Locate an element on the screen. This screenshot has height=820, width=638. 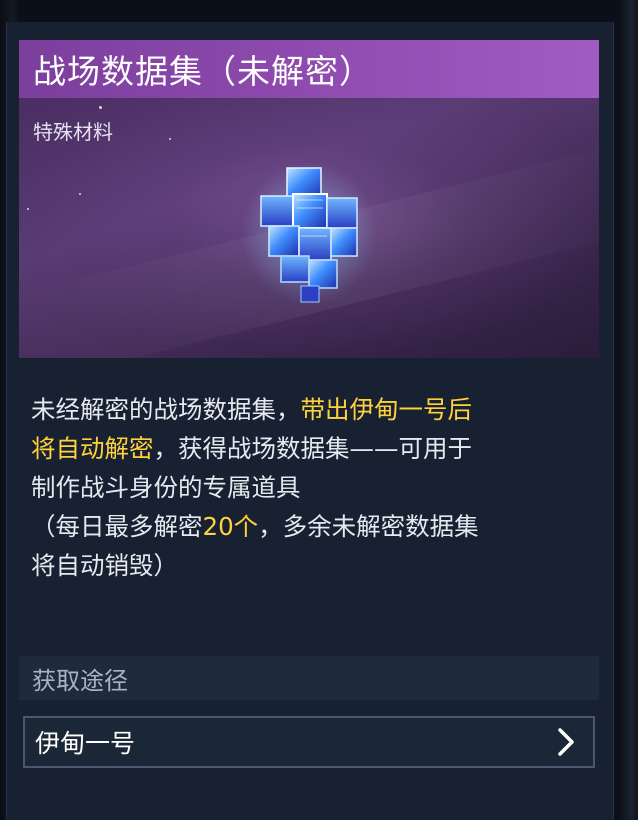
highlight-text: 20个 is located at coordinates (230, 526).